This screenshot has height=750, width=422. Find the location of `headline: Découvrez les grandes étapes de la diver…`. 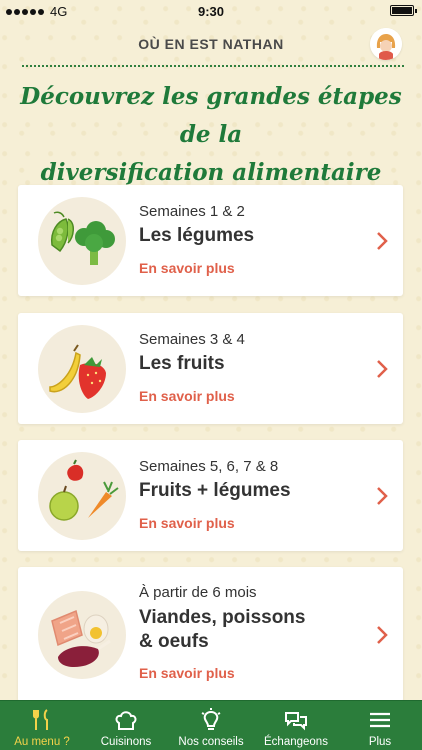

headline: Découvrez les grandes étapes de la diver… is located at coordinates (211, 135).